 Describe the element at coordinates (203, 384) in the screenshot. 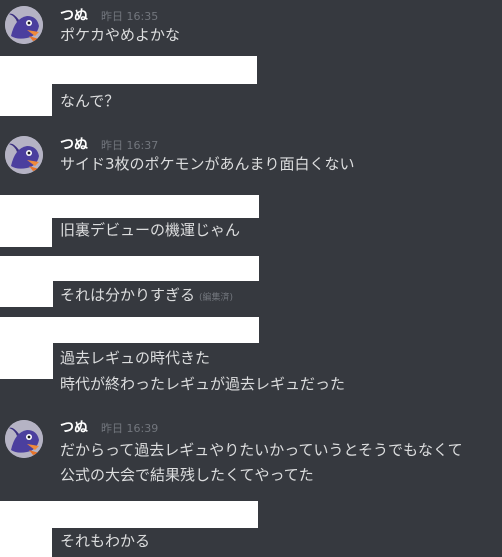

I see `message-text: 時代が終わったレギュが過去レギュだった` at that location.